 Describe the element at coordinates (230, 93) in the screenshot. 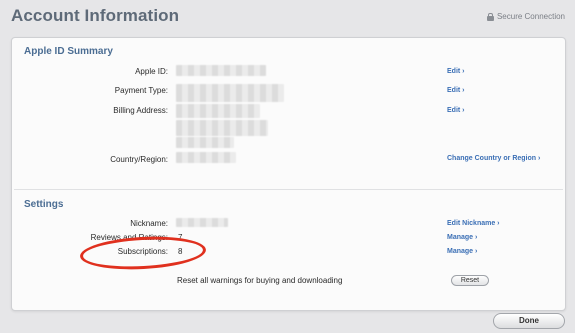

I see `payment-type-redacted` at that location.